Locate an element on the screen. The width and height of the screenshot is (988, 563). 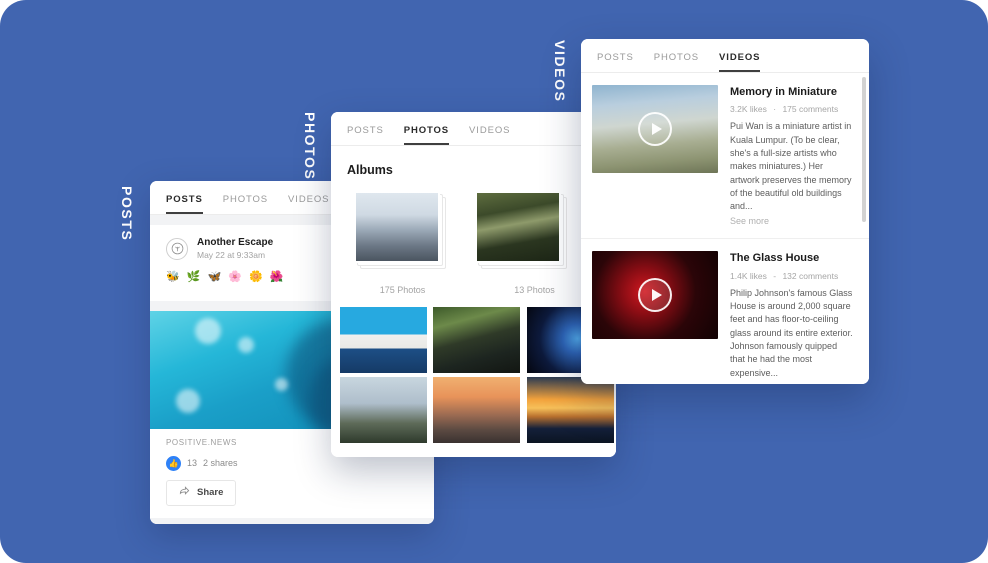
concert-red-thumb is located at coordinates (655, 295).